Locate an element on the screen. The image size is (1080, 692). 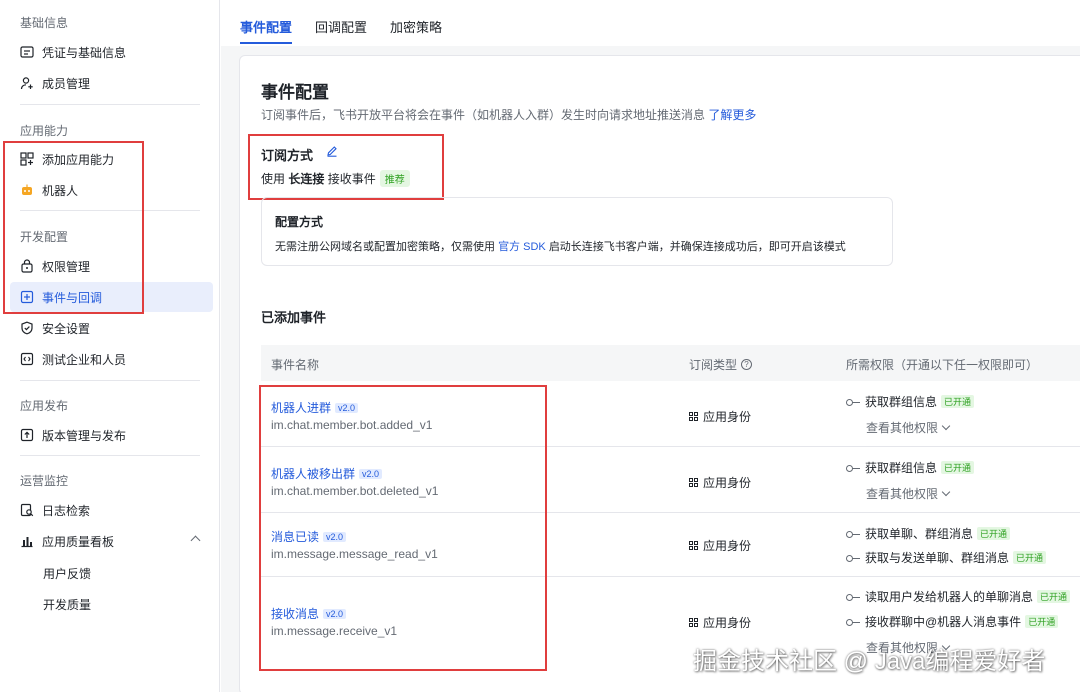
lock-icon is located at coordinates (27, 266).